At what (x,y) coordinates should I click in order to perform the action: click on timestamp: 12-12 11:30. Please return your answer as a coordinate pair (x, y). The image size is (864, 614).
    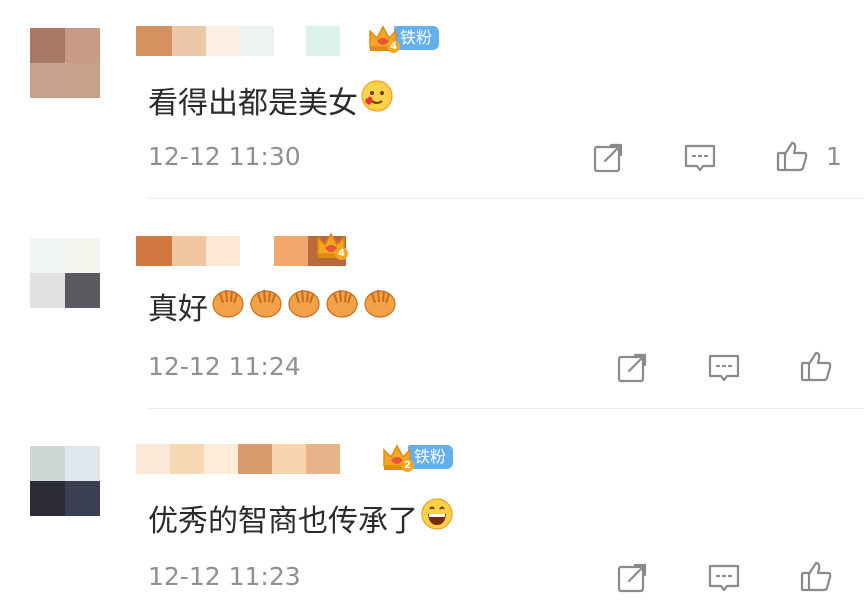
    Looking at the image, I should click on (224, 156).